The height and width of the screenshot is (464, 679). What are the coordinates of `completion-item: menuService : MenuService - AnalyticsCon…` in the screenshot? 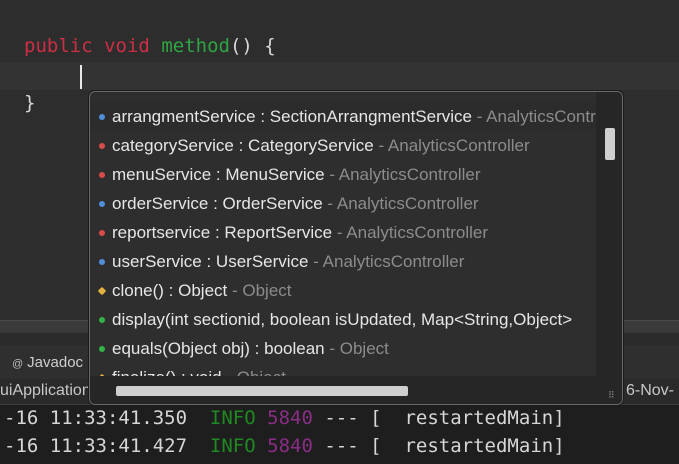 It's located at (343, 174).